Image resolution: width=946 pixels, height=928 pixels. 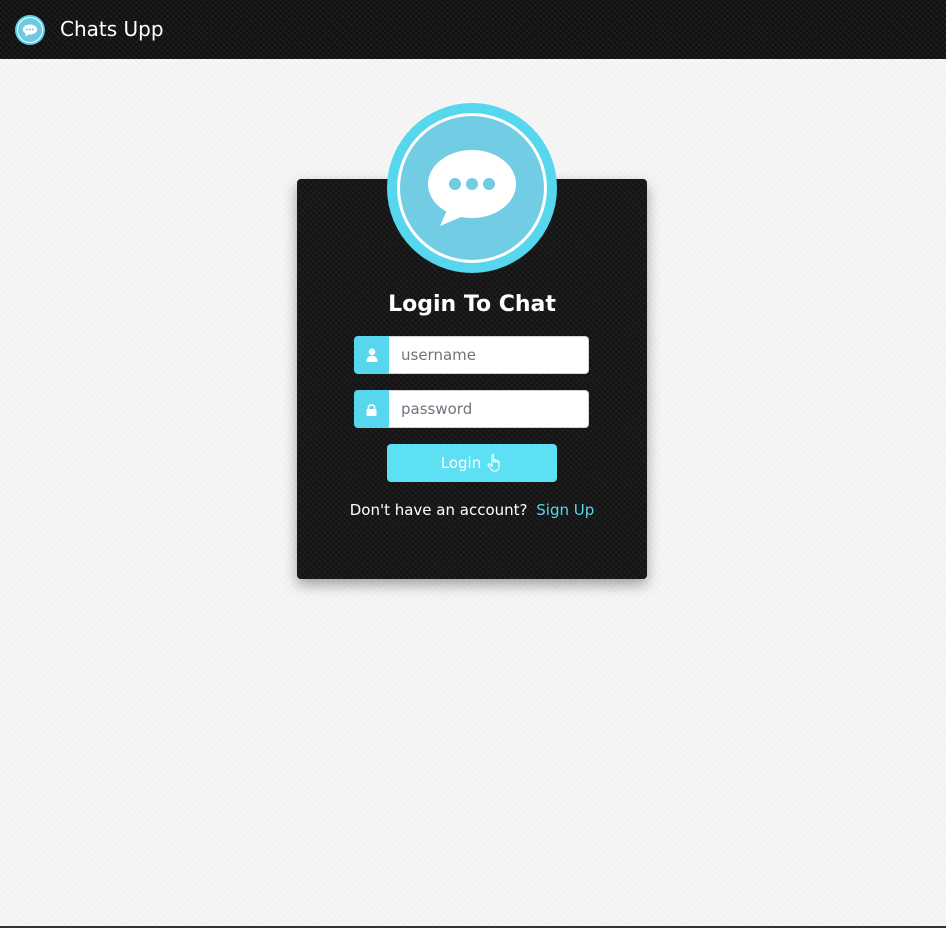 I want to click on user-icon, so click(x=371, y=355).